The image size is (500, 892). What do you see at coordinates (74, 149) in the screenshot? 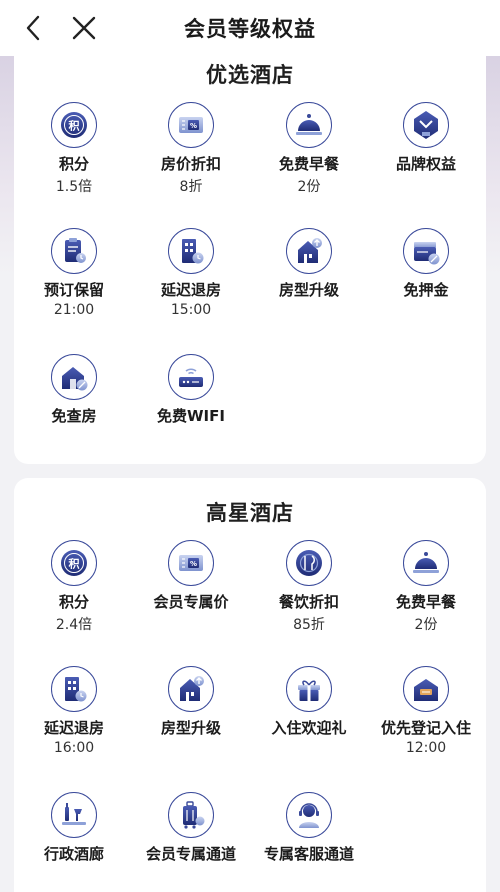
I see `benefit-points: 积 积分 1.5倍` at bounding box center [74, 149].